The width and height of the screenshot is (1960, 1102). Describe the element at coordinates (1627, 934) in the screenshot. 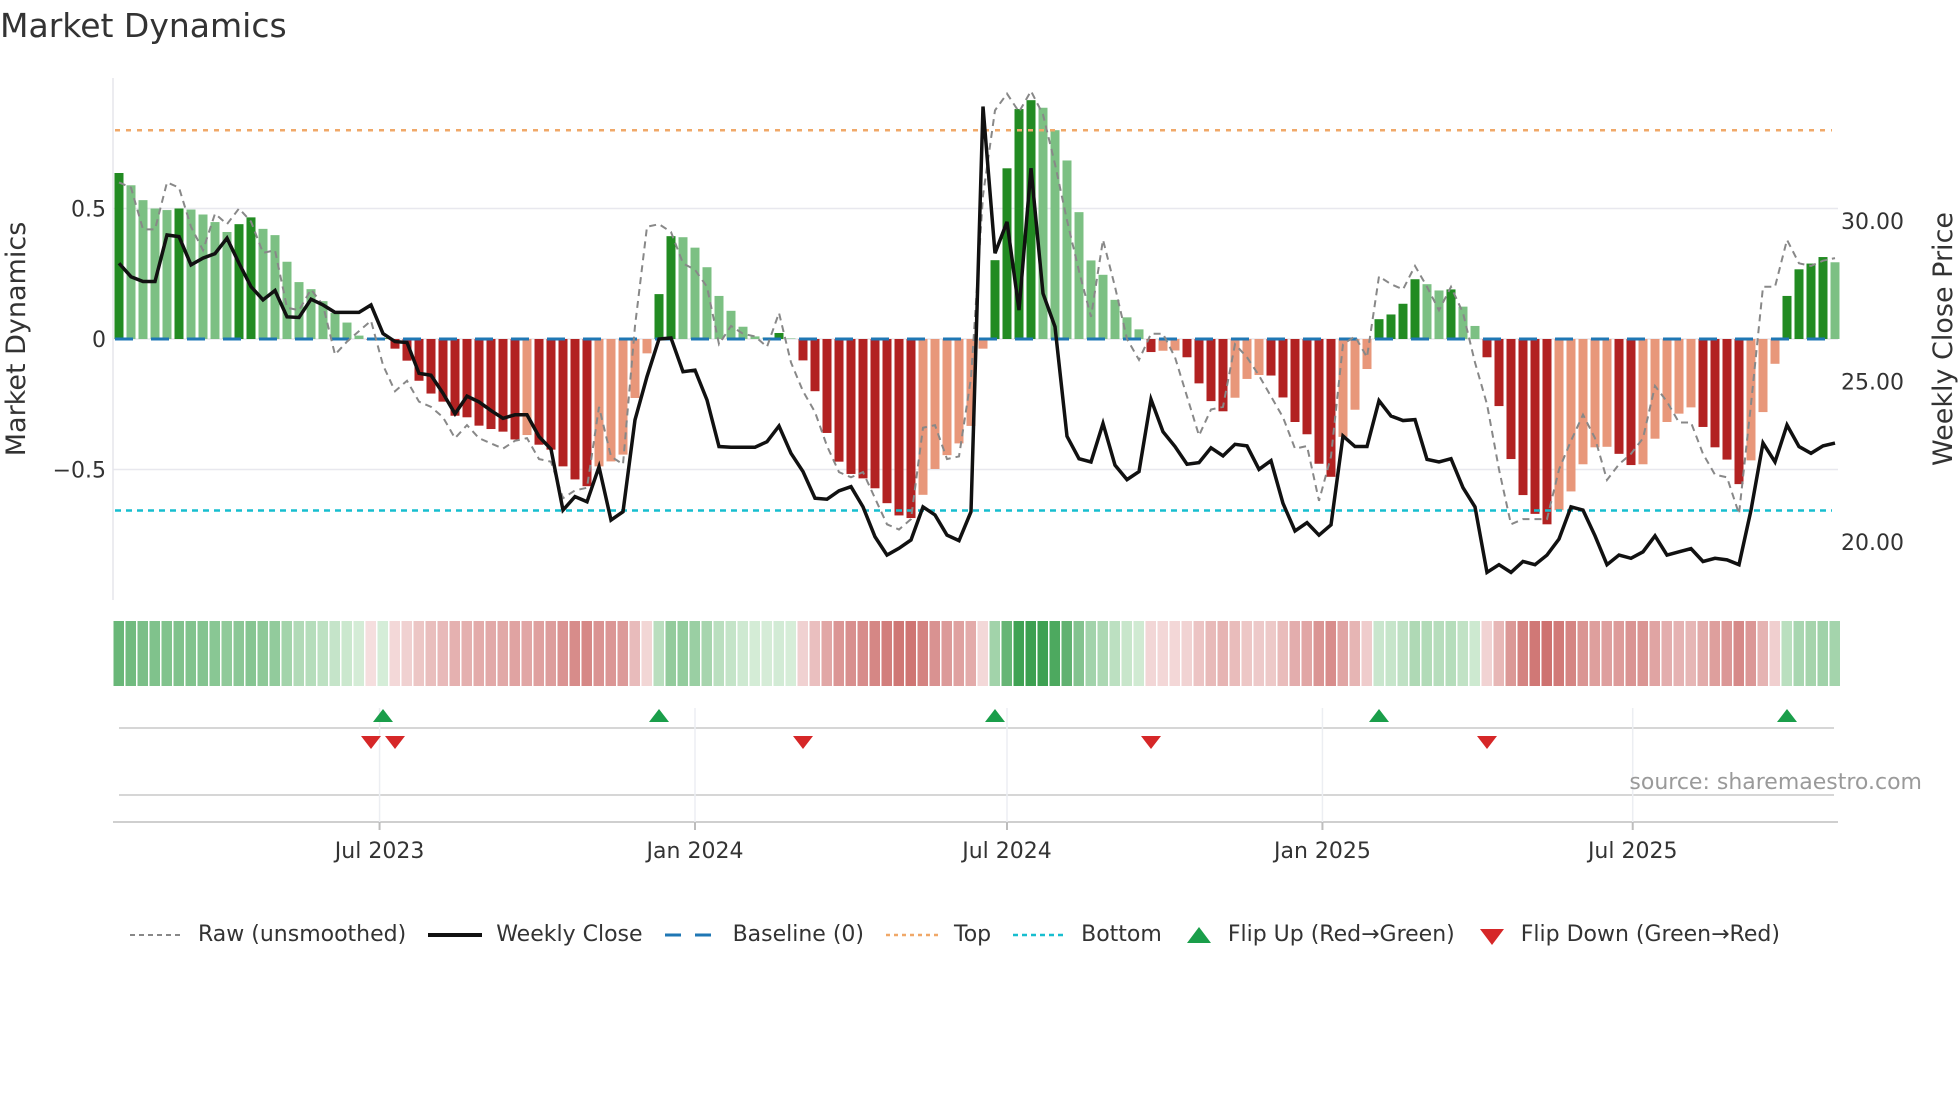

I see `legend-item-flip-down: Flip Down (Green→Red)` at that location.